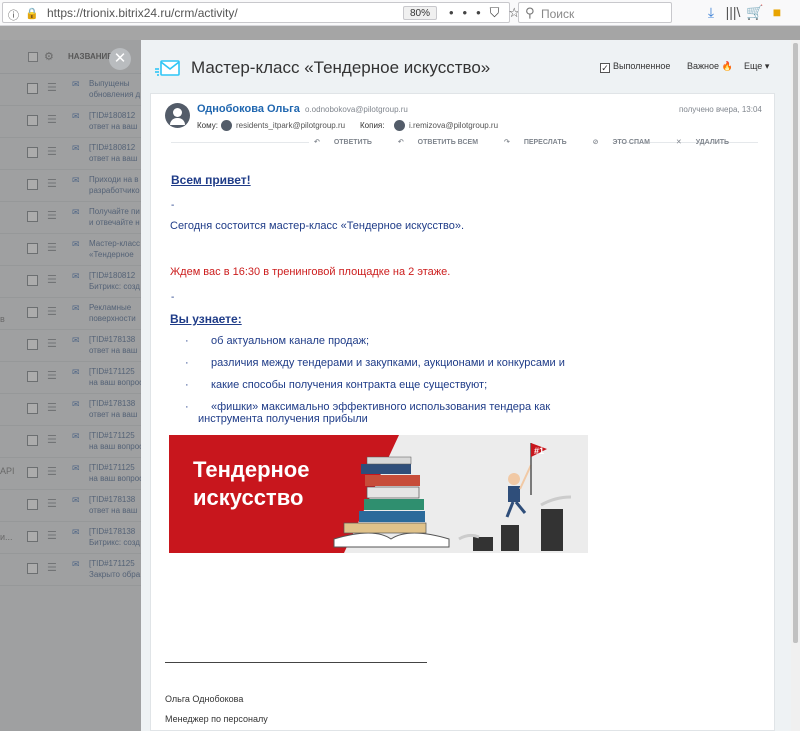 The width and height of the screenshot is (800, 731). What do you see at coordinates (317, 142) in the screenshot?
I see `reply-icon: ↶` at bounding box center [317, 142].